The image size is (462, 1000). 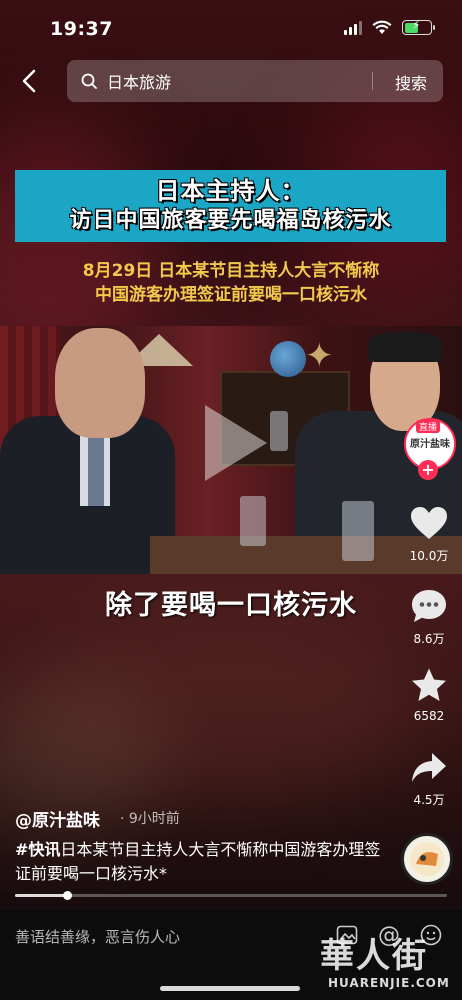 I want to click on headline-line-2: 访日中国旅客要先喝福岛核污水, so click(x=230, y=220).